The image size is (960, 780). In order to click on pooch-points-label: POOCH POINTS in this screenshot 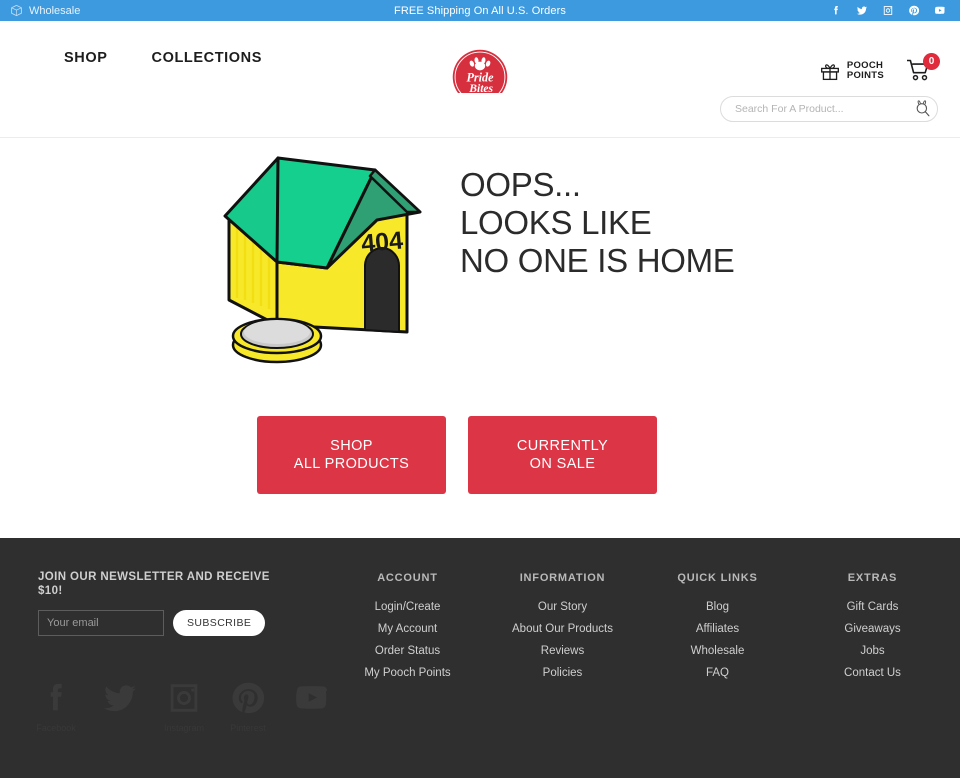, I will do `click(865, 71)`.